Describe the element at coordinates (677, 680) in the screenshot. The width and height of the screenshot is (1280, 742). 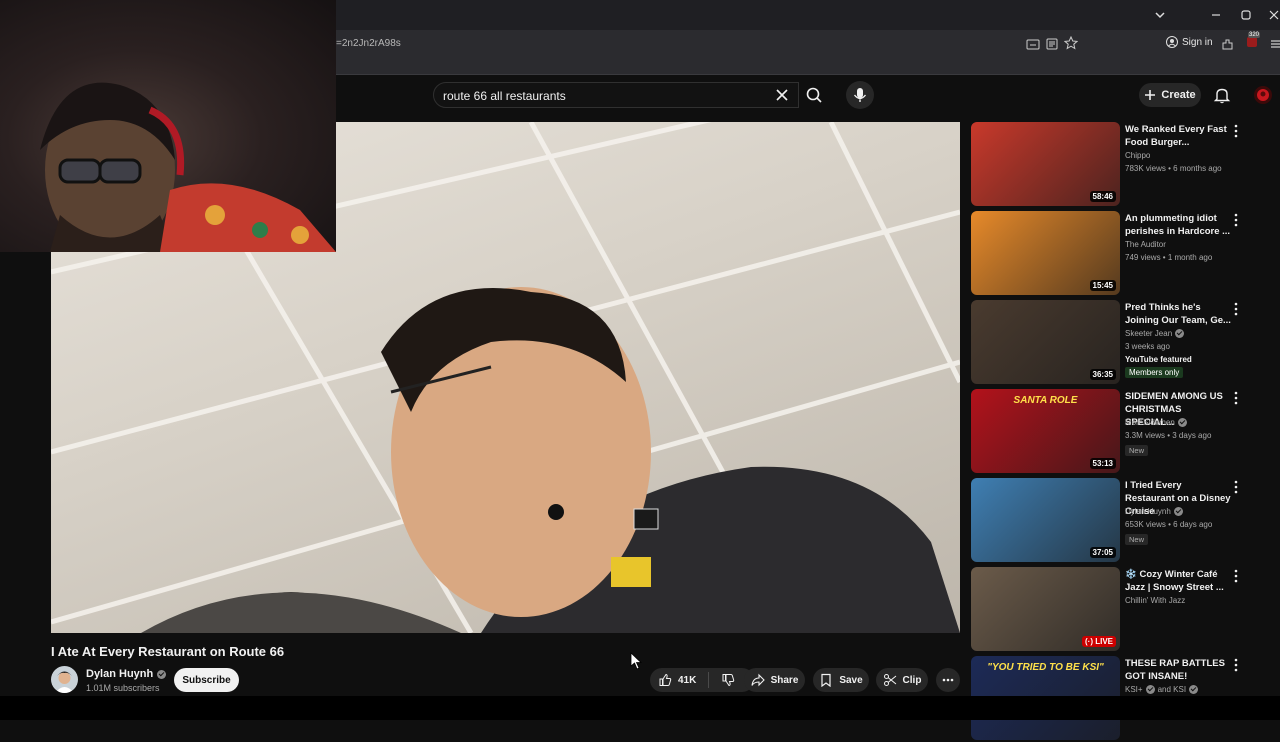
I see `like-button: 41K` at that location.